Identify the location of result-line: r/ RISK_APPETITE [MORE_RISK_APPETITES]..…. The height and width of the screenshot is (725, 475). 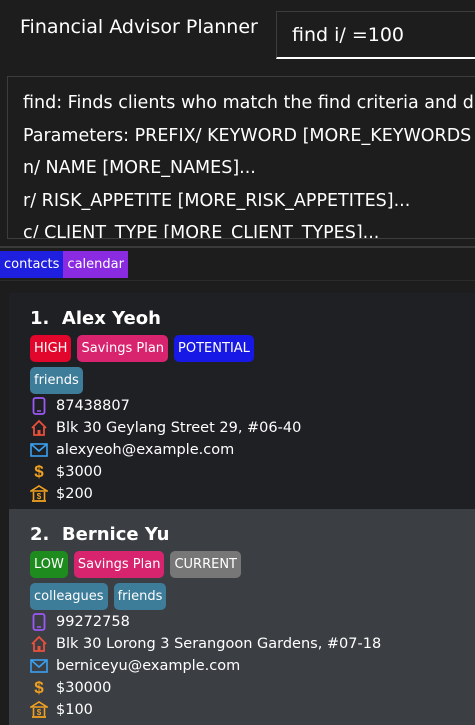
(217, 200).